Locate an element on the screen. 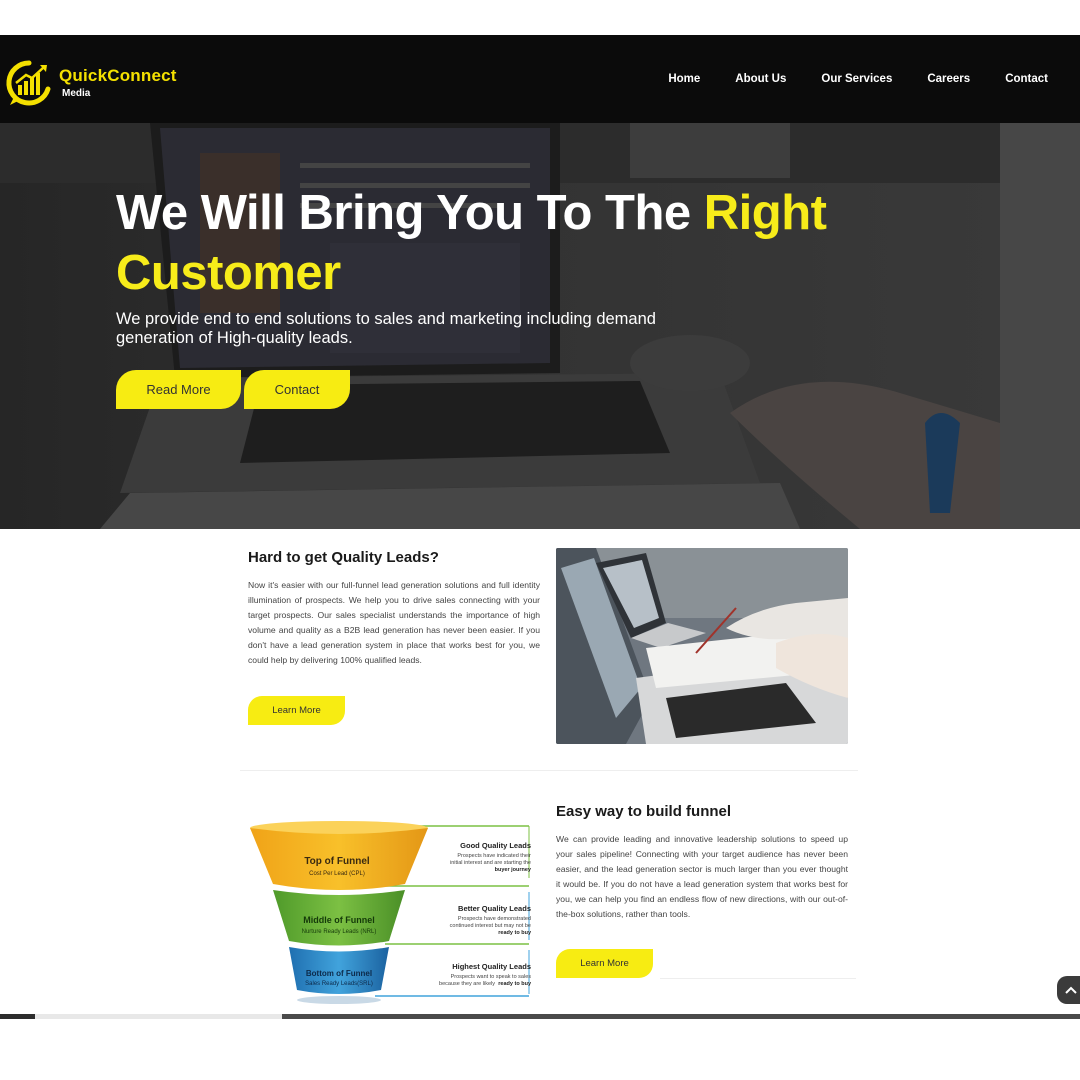  chevron-up-icon is located at coordinates (1071, 990).